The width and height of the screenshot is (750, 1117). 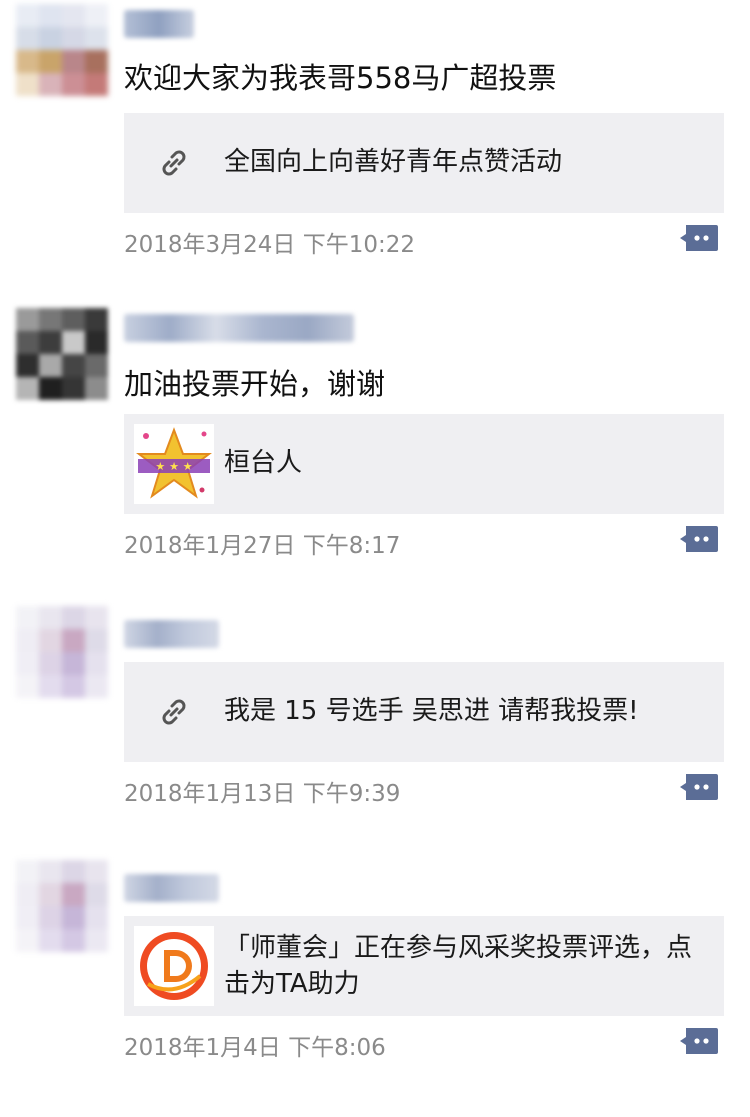 I want to click on card-title: 我是 15 号选手 吴思进 请帮我投票!, so click(x=431, y=711).